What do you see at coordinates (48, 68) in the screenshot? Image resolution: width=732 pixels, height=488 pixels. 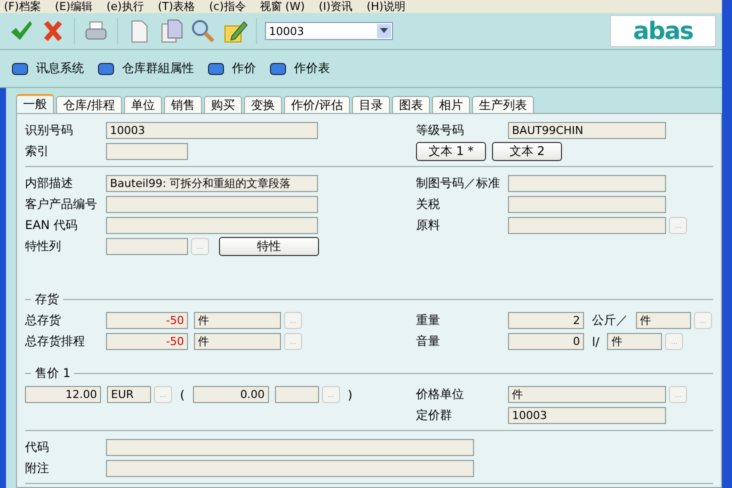 I see `link-button: 讯息系统` at bounding box center [48, 68].